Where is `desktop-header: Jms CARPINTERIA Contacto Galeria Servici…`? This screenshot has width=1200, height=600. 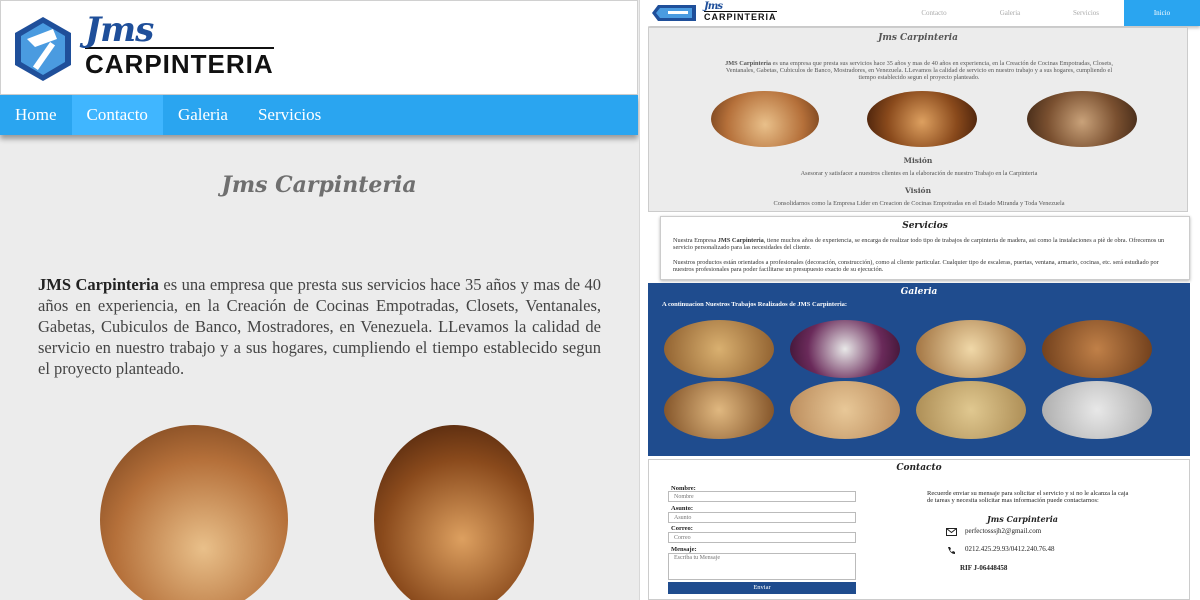 desktop-header: Jms CARPINTERIA Contacto Galeria Servici… is located at coordinates (924, 13).